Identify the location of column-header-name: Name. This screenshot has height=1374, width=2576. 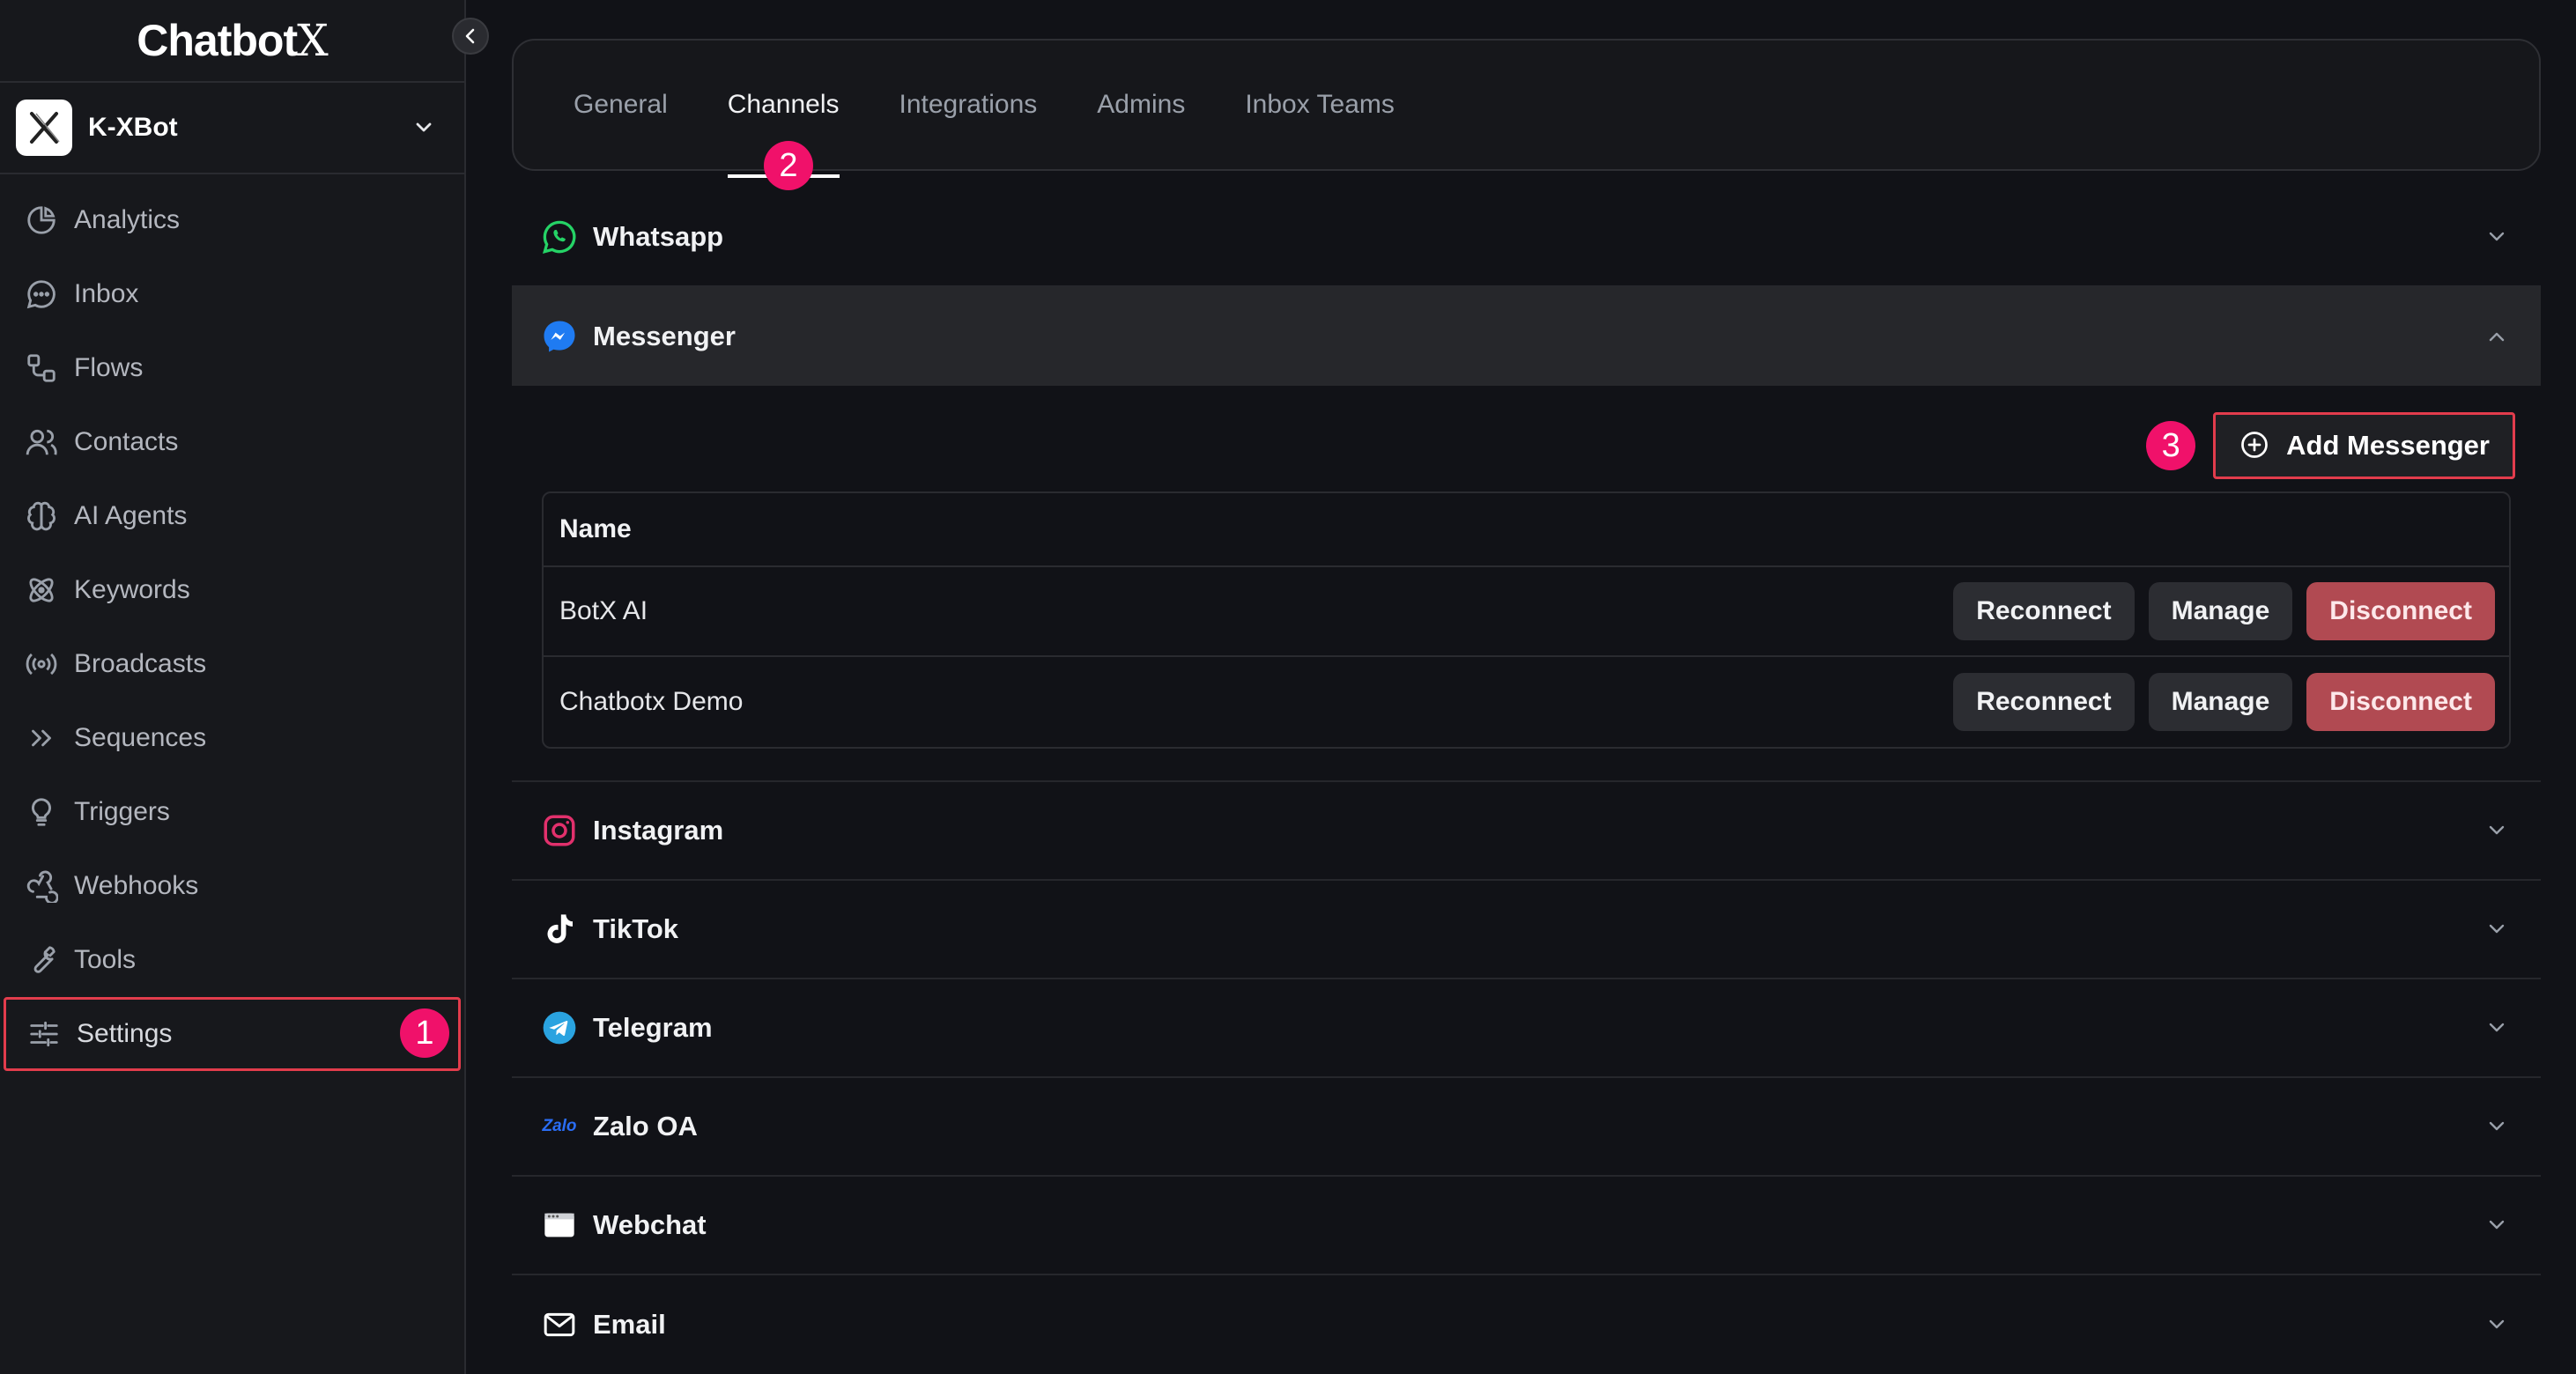
(595, 528).